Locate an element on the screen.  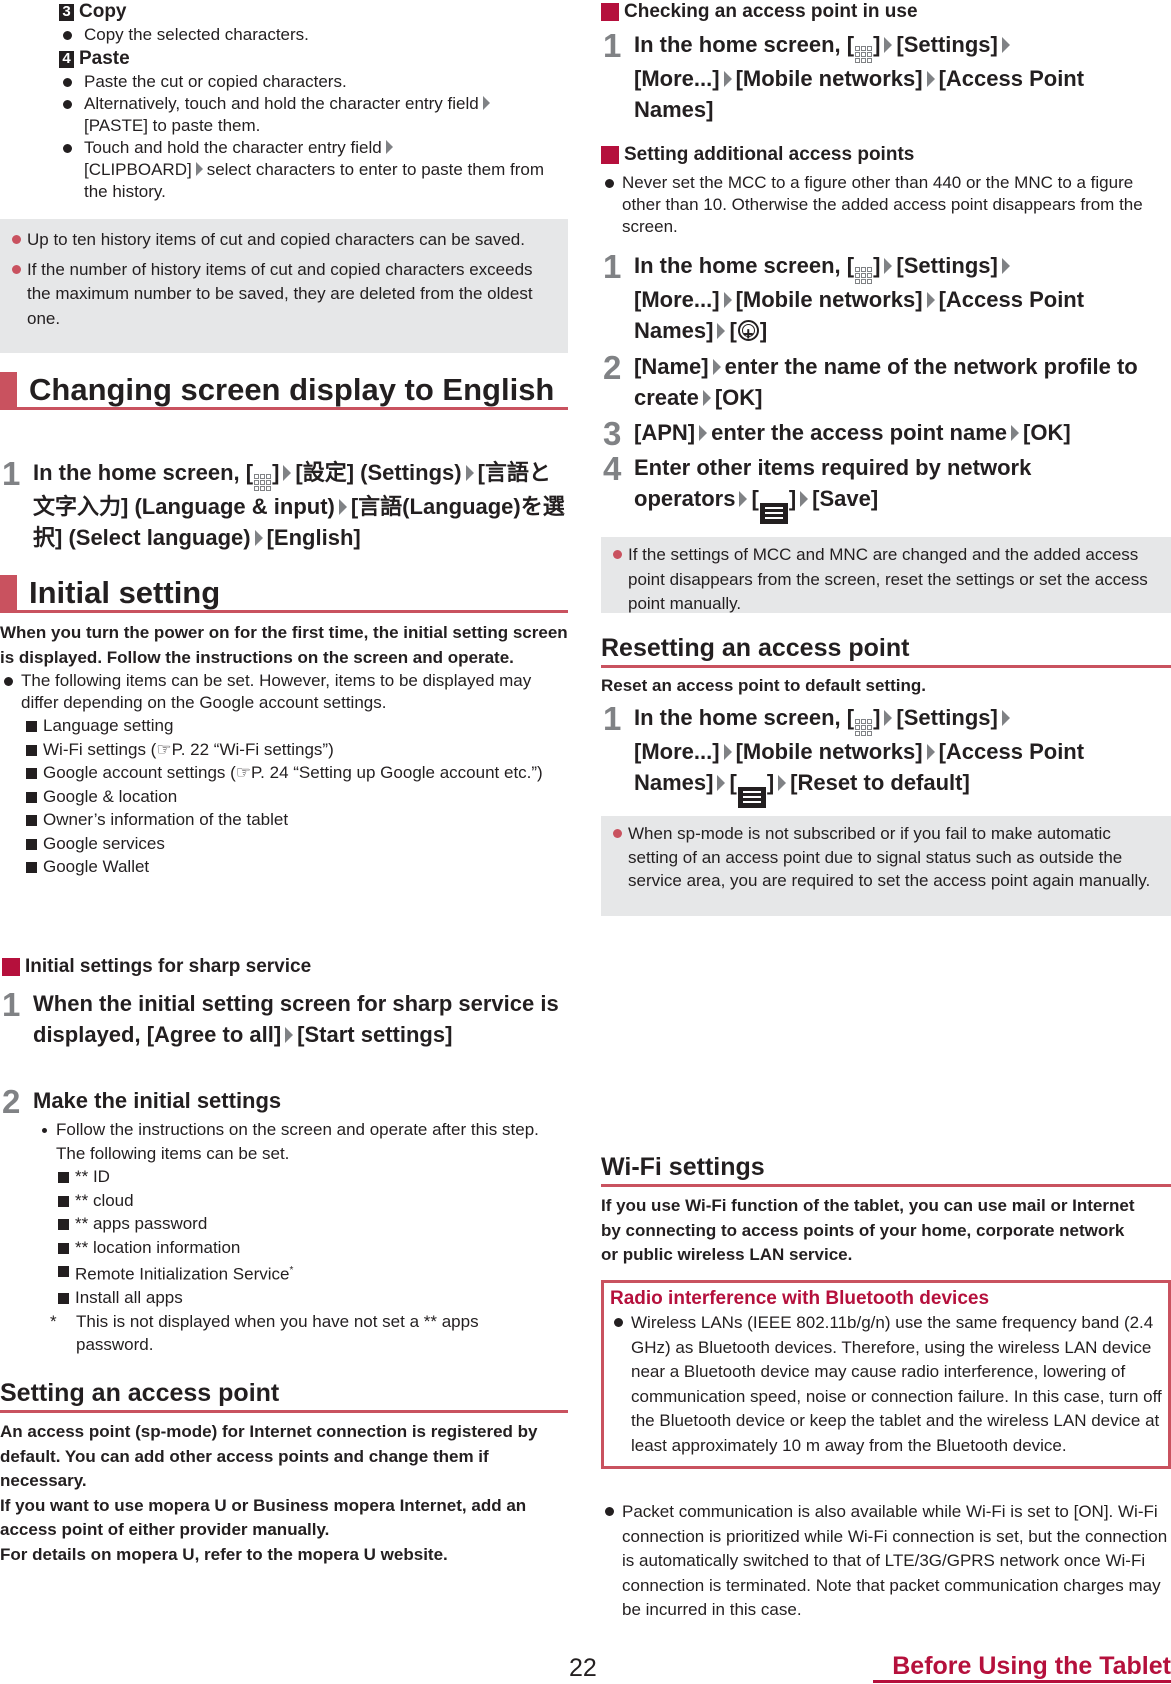
list-item: Google services is located at coordinates (295, 844).